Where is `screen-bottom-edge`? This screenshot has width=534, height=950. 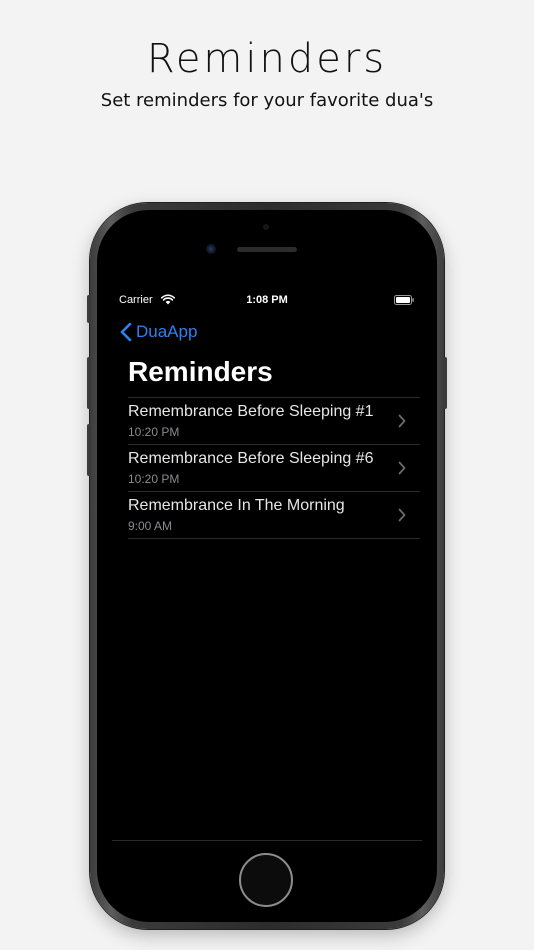
screen-bottom-edge is located at coordinates (267, 840).